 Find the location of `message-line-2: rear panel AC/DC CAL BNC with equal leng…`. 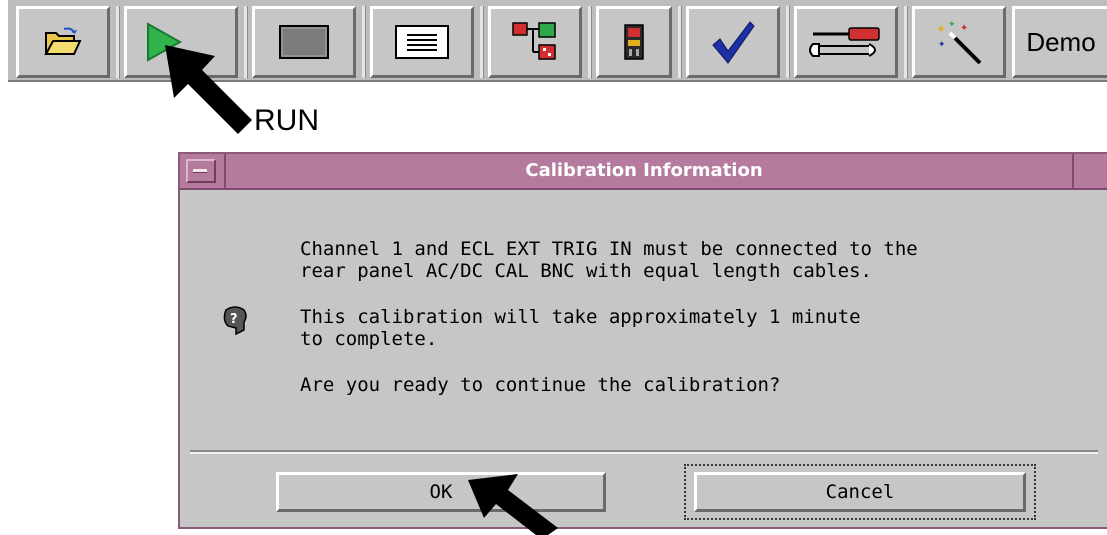

message-line-2: rear panel AC/DC CAL BNC with equal leng… is located at coordinates (586, 271).